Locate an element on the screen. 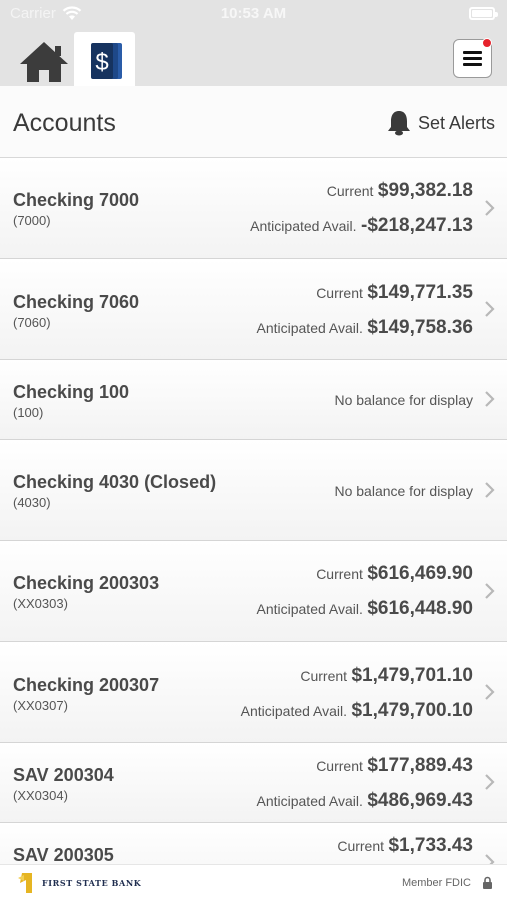 The height and width of the screenshot is (900, 507). notification-badge is located at coordinates (487, 43).